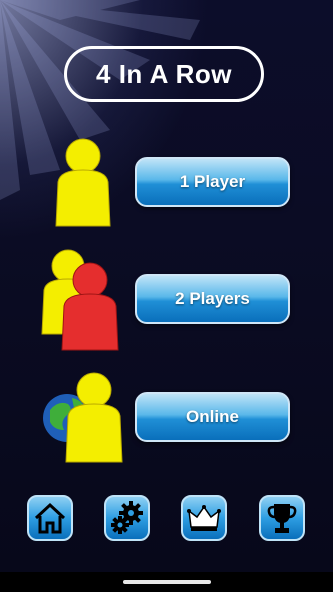 Image resolution: width=333 pixels, height=592 pixels. I want to click on globe-person-icon, so click(83, 417).